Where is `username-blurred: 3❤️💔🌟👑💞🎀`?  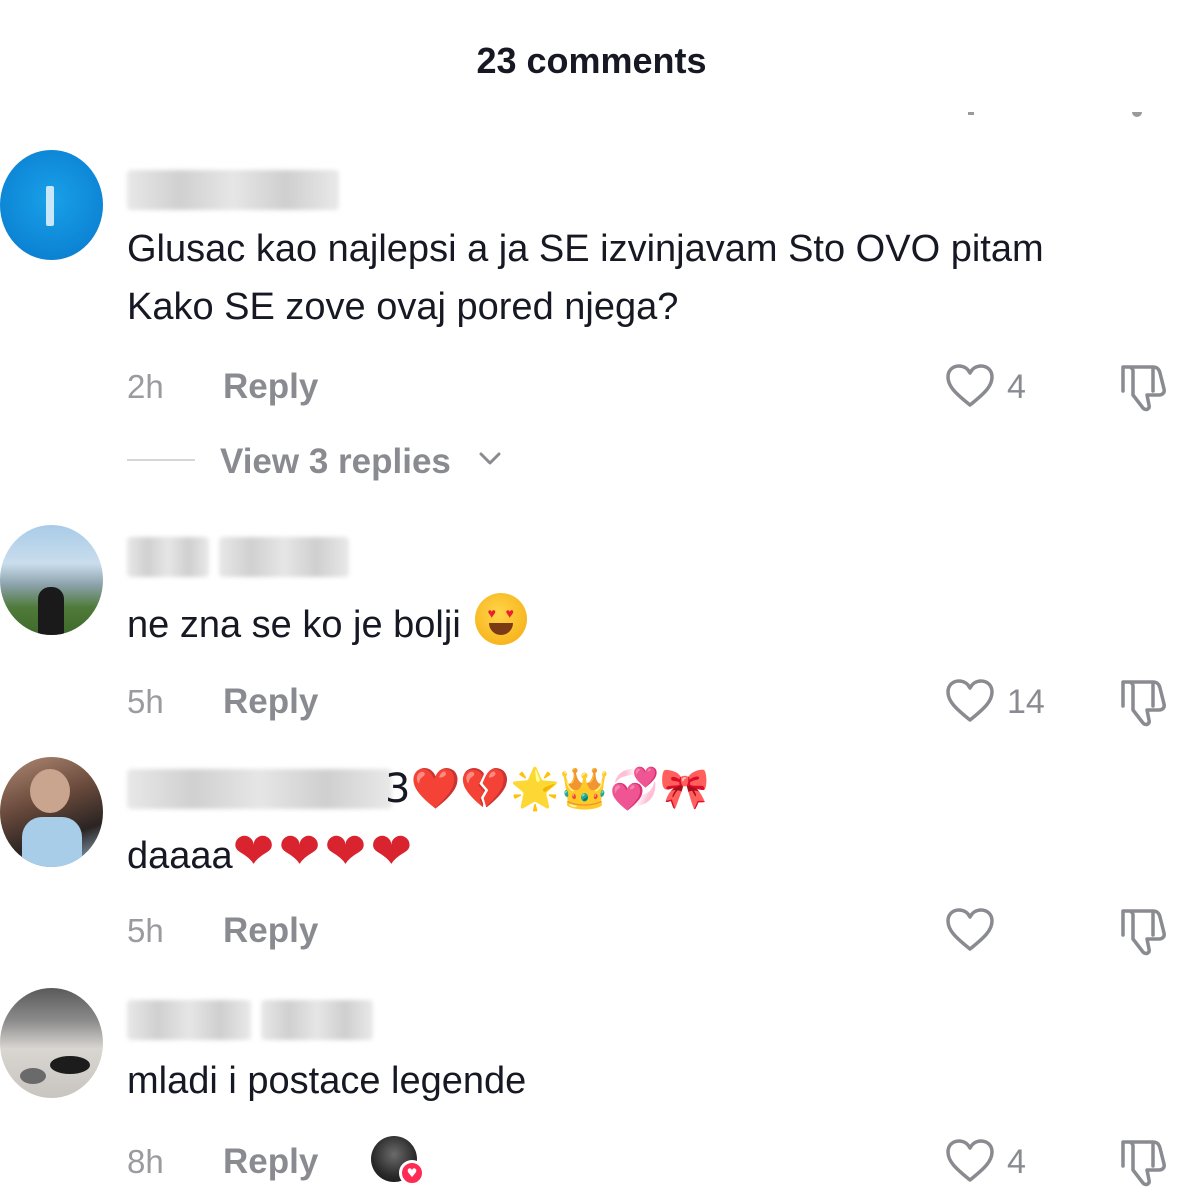
username-blurred: 3❤️💔🌟👑💞🎀 is located at coordinates (418, 789).